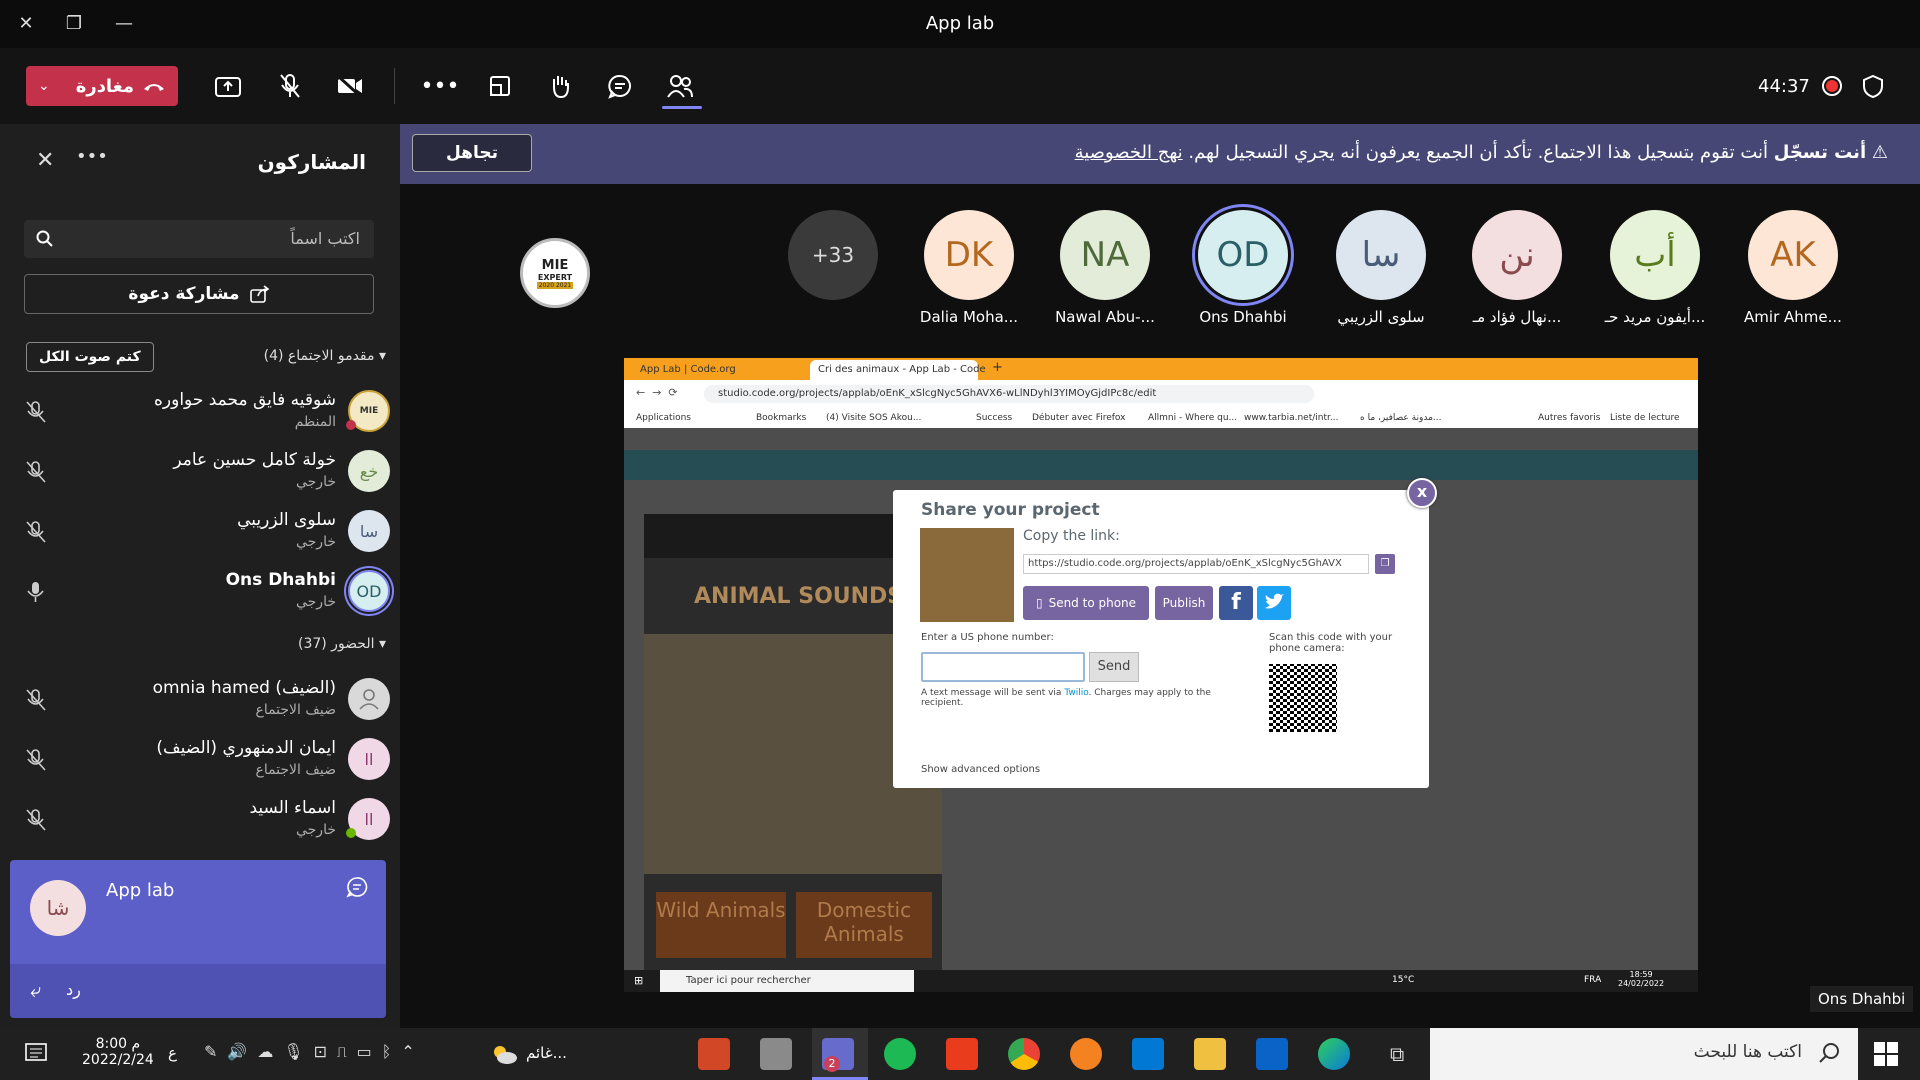 The image size is (1920, 1080). What do you see at coordinates (1129, 152) in the screenshot?
I see `privacy-link: نهج الخصوصية` at bounding box center [1129, 152].